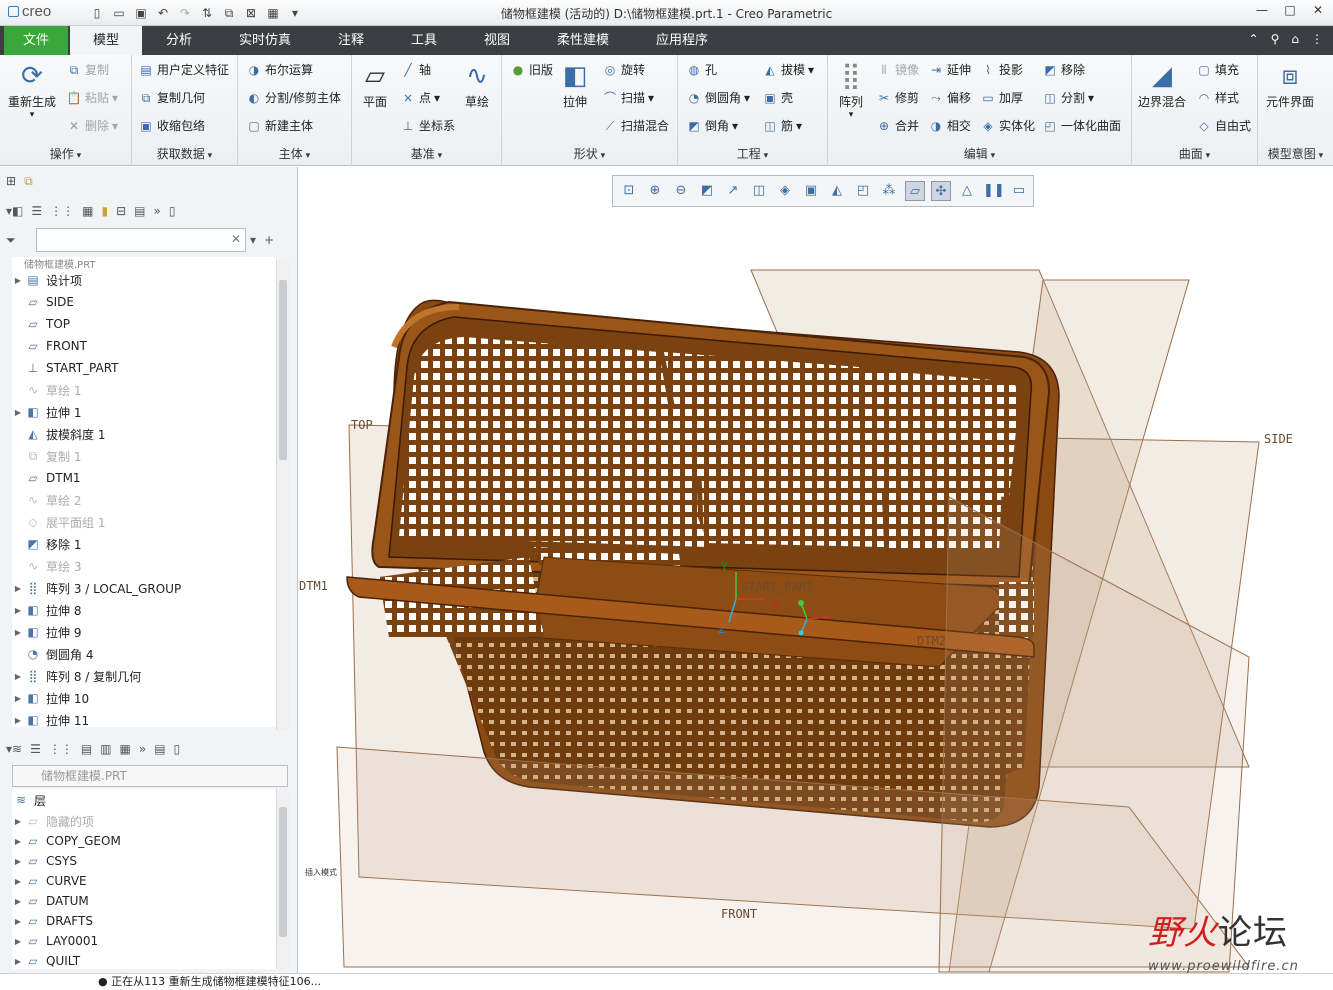 The width and height of the screenshot is (1333, 990). I want to click on layer-isolate-icon: ▦, so click(125, 749).